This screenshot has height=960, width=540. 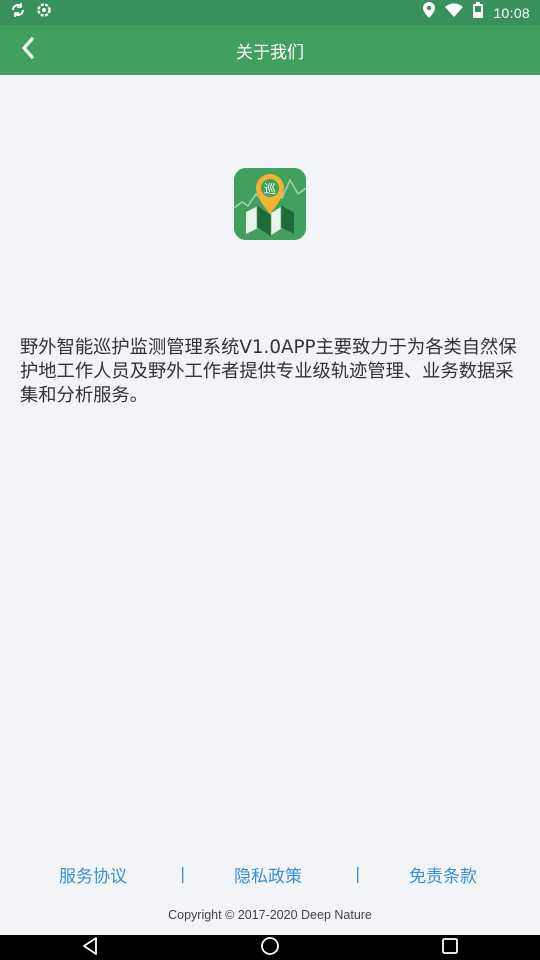 I want to click on status-bar: 10:08, so click(x=270, y=12).